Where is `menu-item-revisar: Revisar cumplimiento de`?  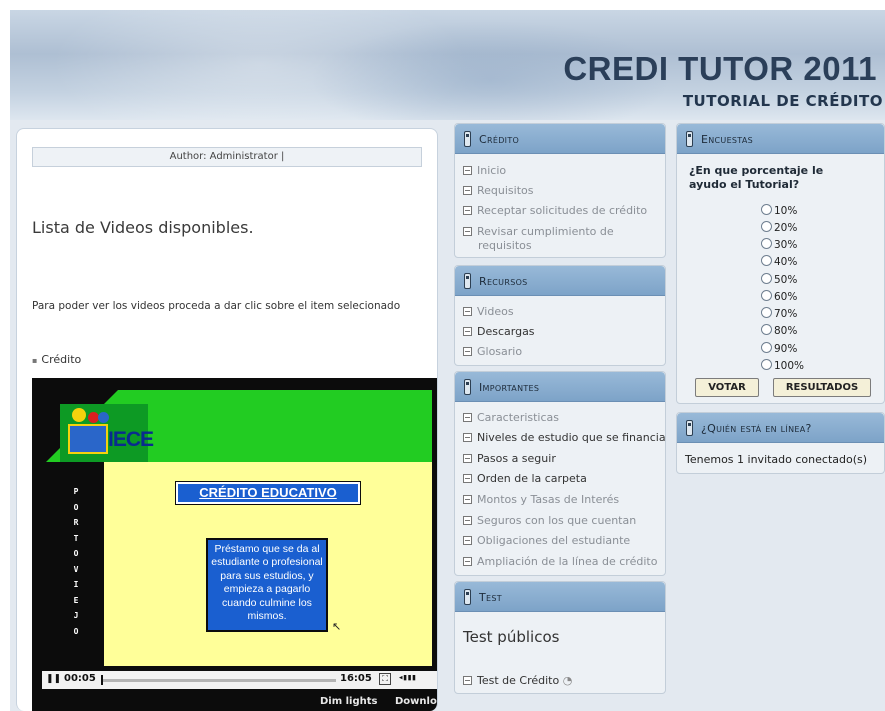 menu-item-revisar: Revisar cumplimiento de is located at coordinates (538, 232).